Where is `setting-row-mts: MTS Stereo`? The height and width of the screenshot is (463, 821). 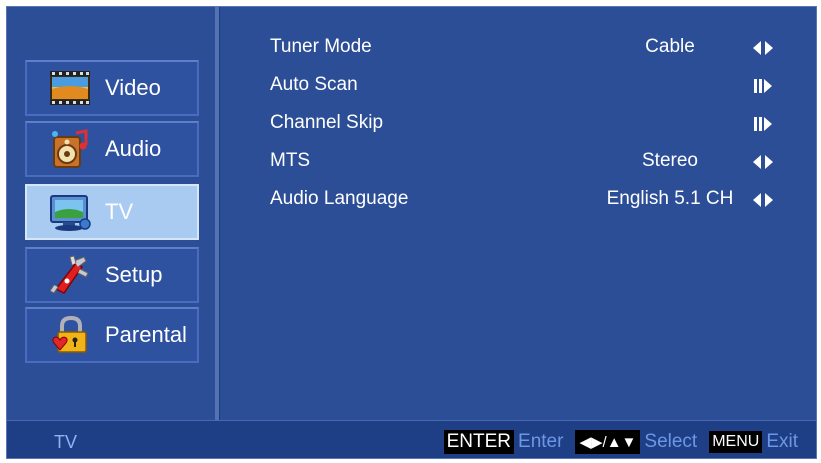
setting-row-mts: MTS Stereo is located at coordinates (530, 162).